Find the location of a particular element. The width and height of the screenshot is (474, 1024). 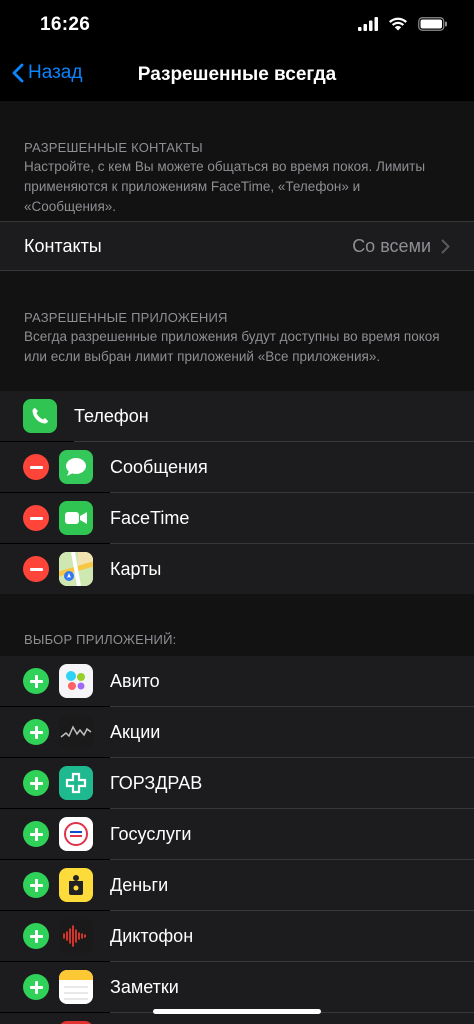

notes-icon is located at coordinates (76, 987).